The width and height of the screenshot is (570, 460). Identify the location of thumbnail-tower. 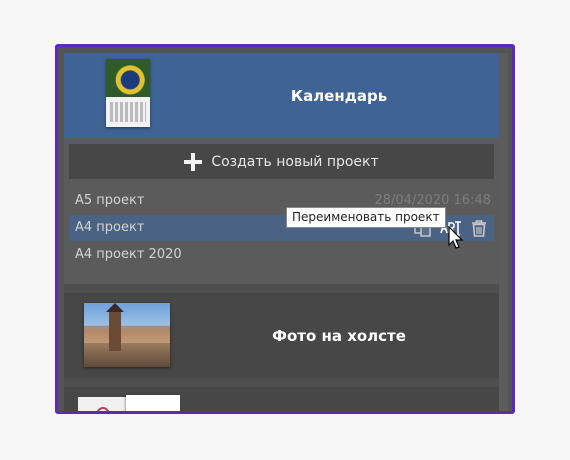
(115, 327).